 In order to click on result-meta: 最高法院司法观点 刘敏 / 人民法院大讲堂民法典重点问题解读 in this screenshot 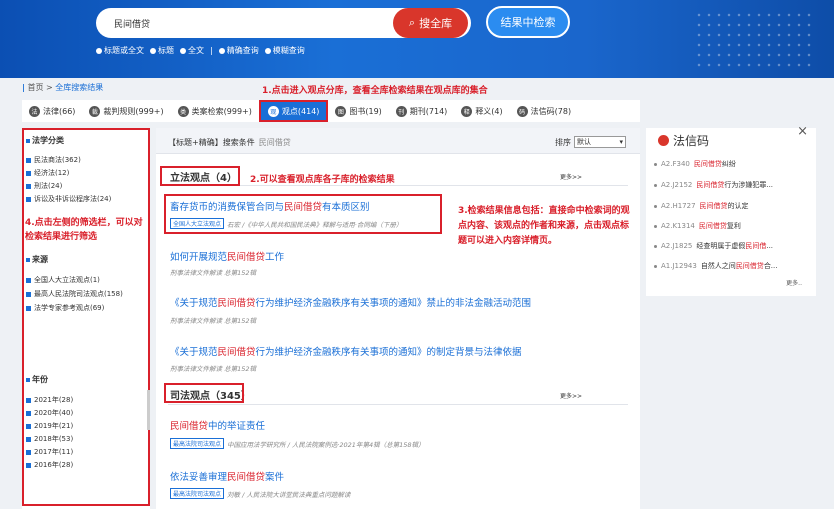, I will do `click(260, 493)`.